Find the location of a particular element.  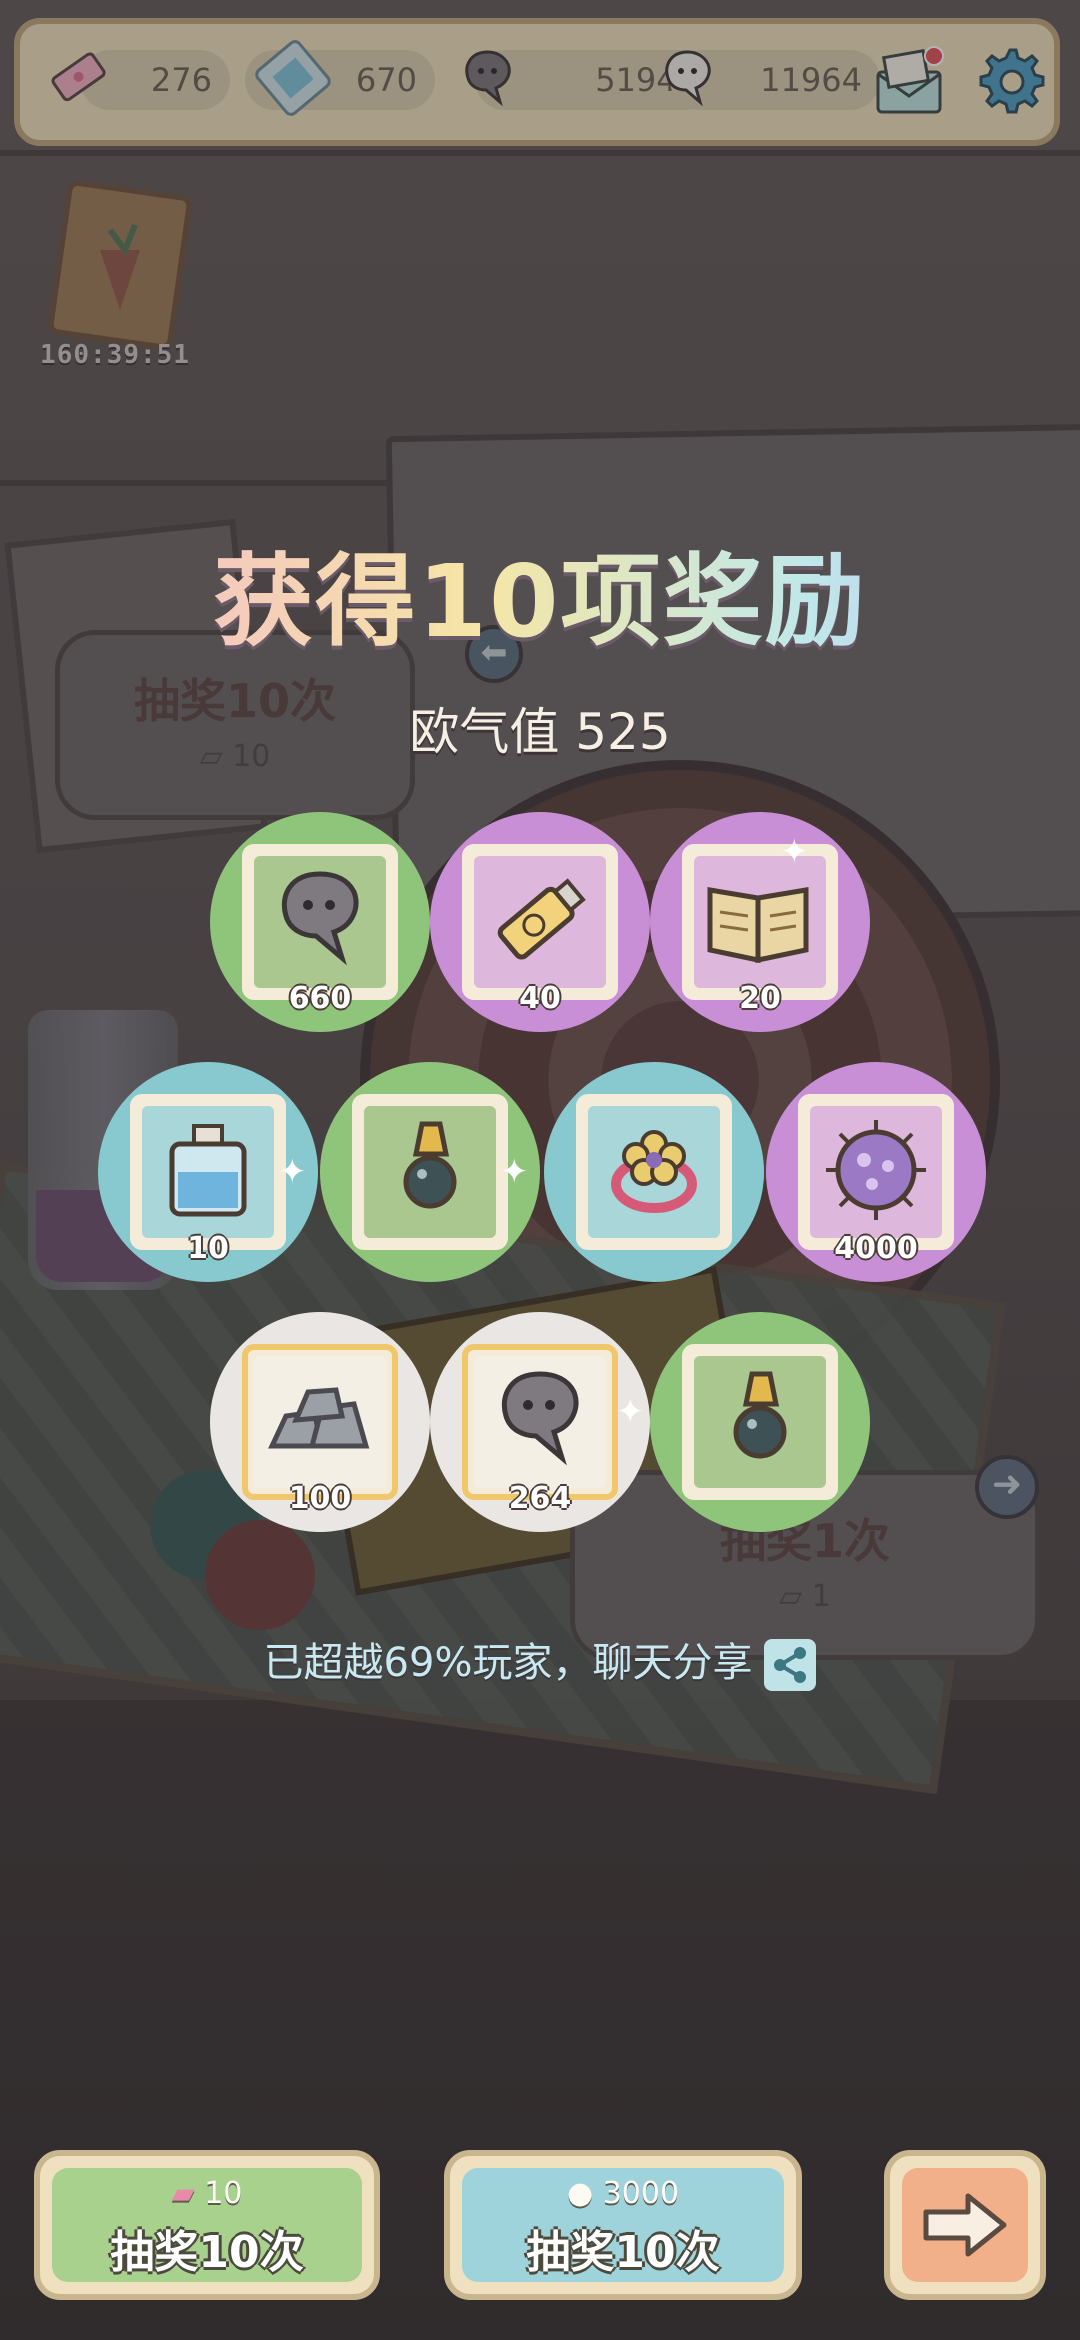

draw10-soul-button: ● 3000 抽奖10次 is located at coordinates (623, 2225).